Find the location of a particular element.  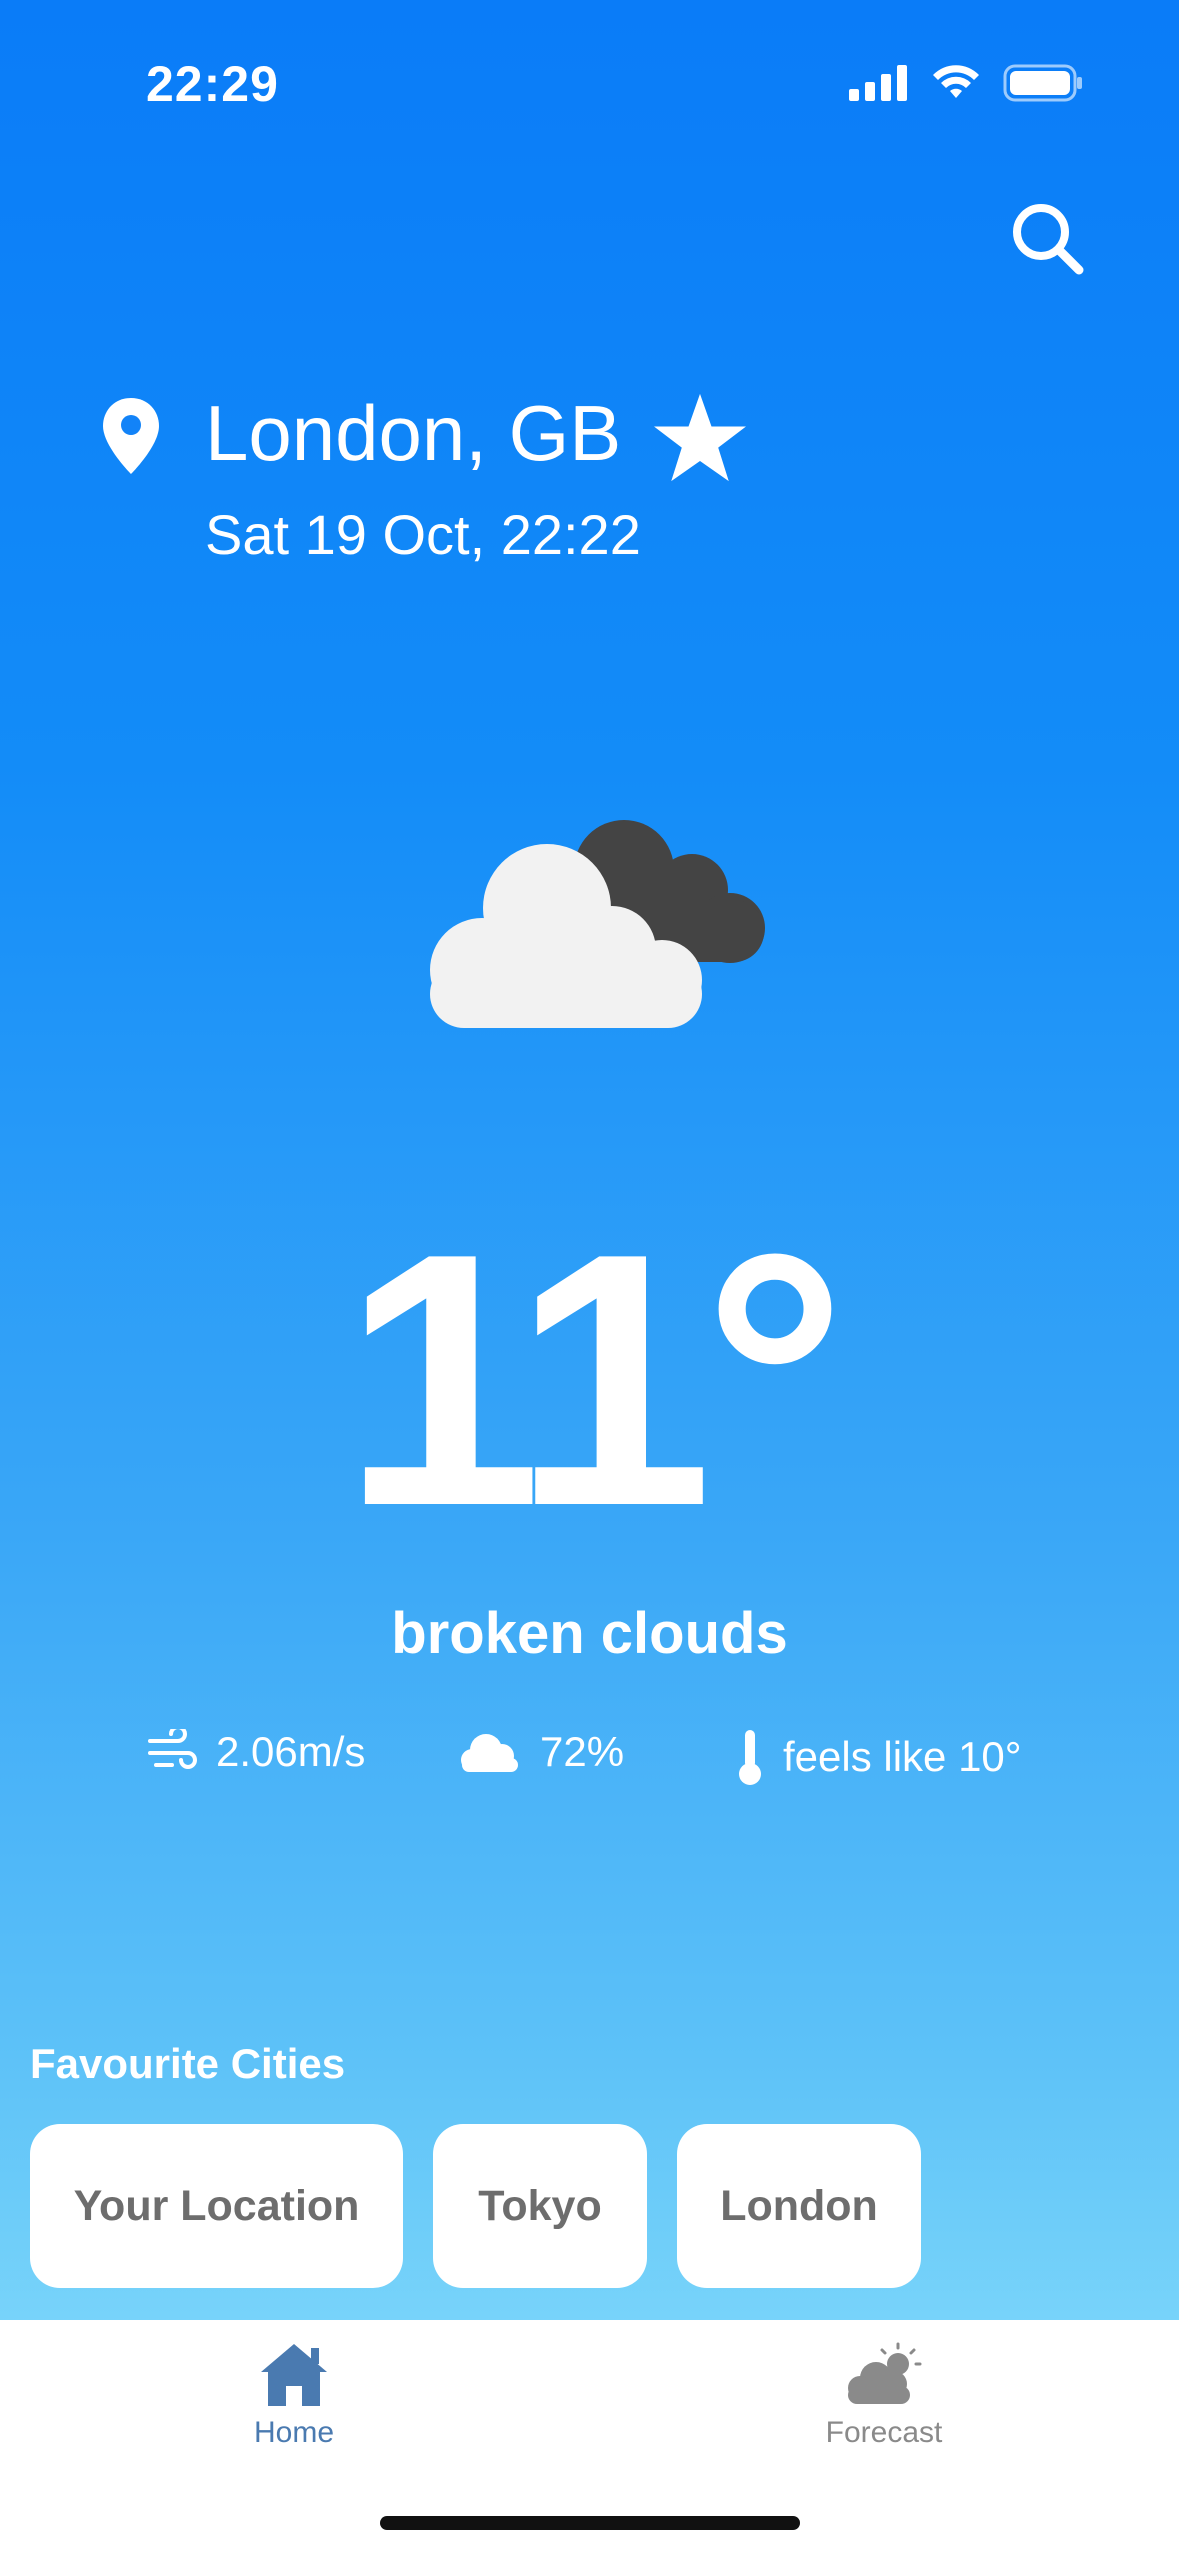

feels-like-value: feels like 10° is located at coordinates (902, 1756).